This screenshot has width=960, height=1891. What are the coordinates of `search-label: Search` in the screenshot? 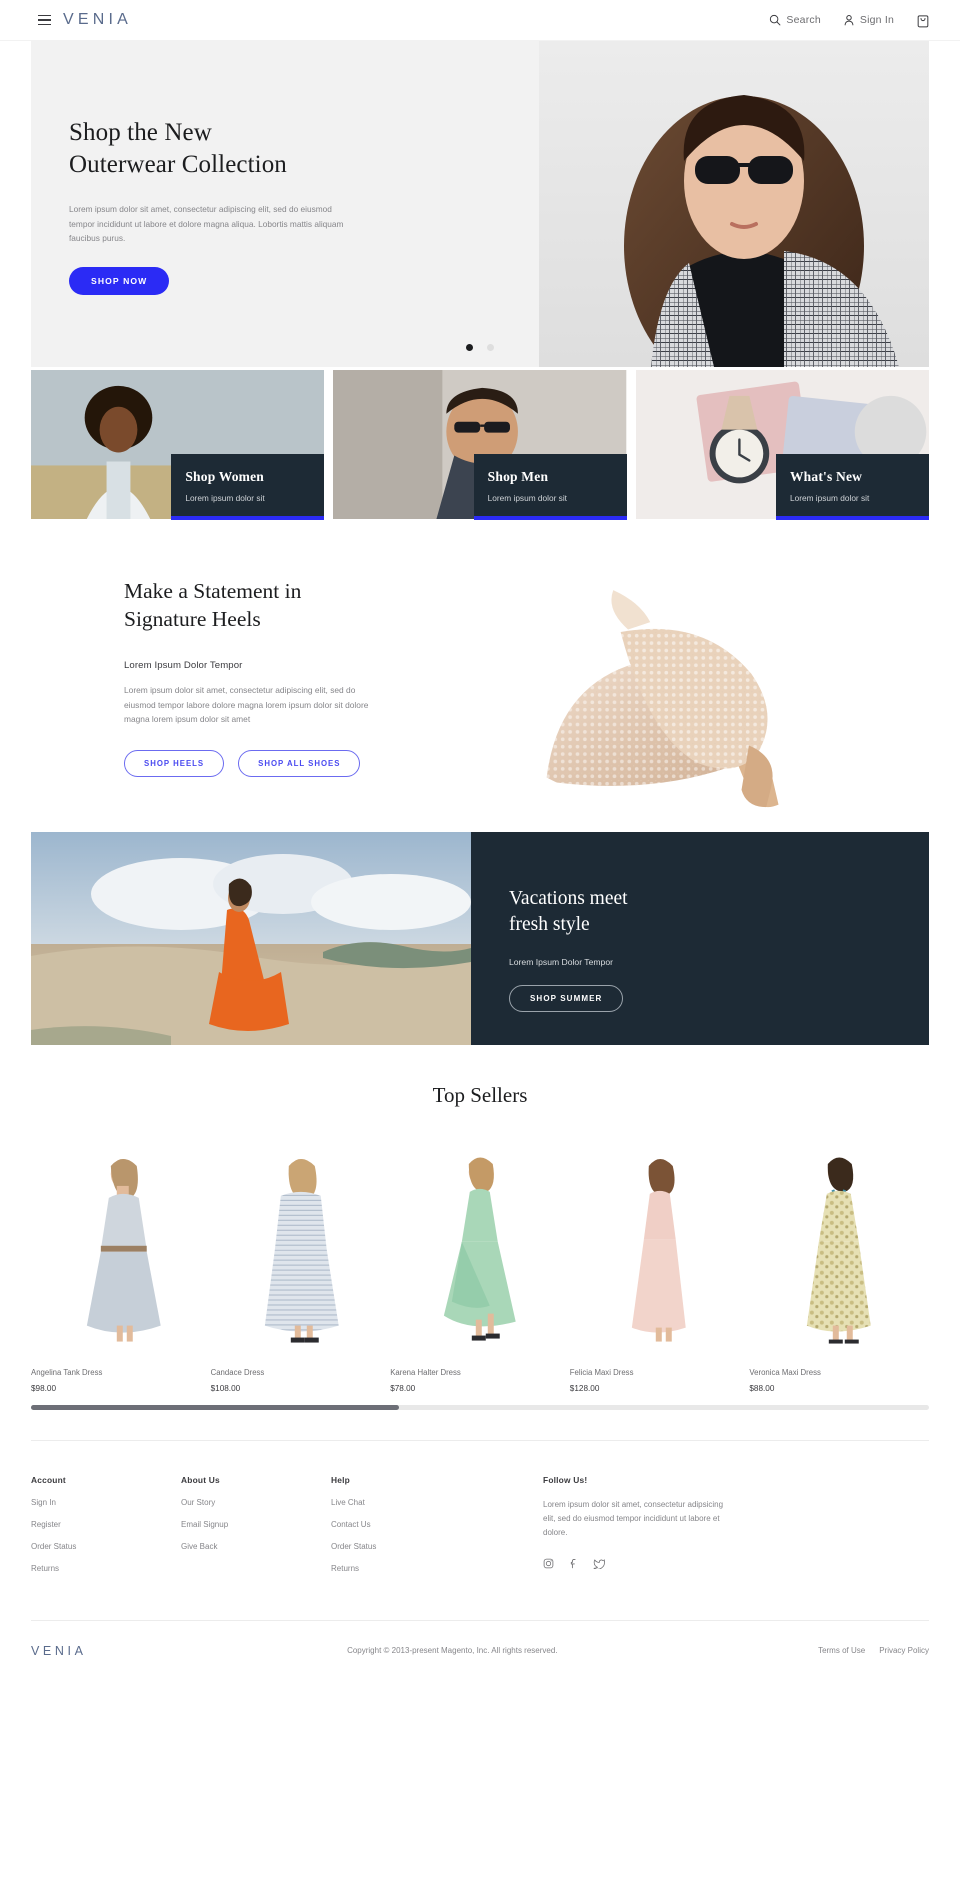 It's located at (803, 20).